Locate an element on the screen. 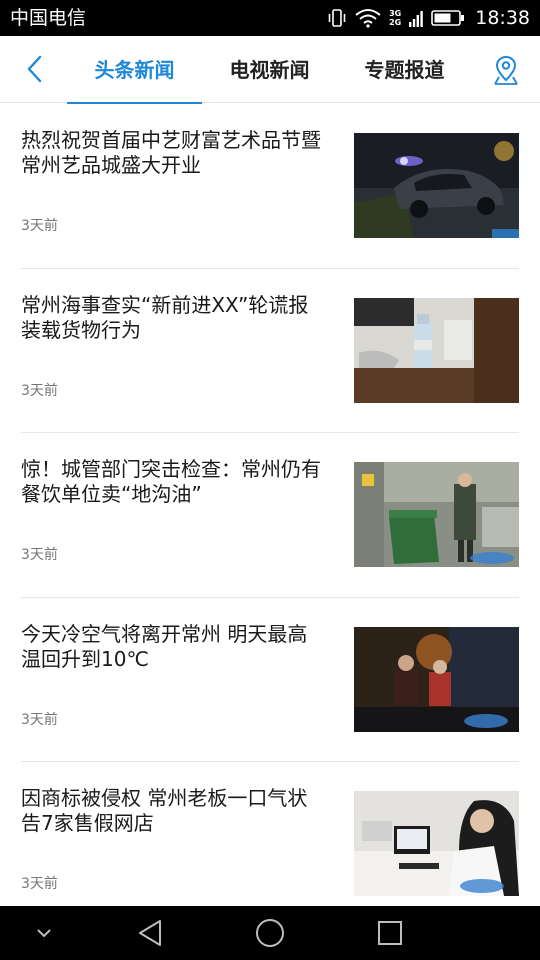 The image size is (540, 960). network-type: 3G 2G is located at coordinates (395, 18).